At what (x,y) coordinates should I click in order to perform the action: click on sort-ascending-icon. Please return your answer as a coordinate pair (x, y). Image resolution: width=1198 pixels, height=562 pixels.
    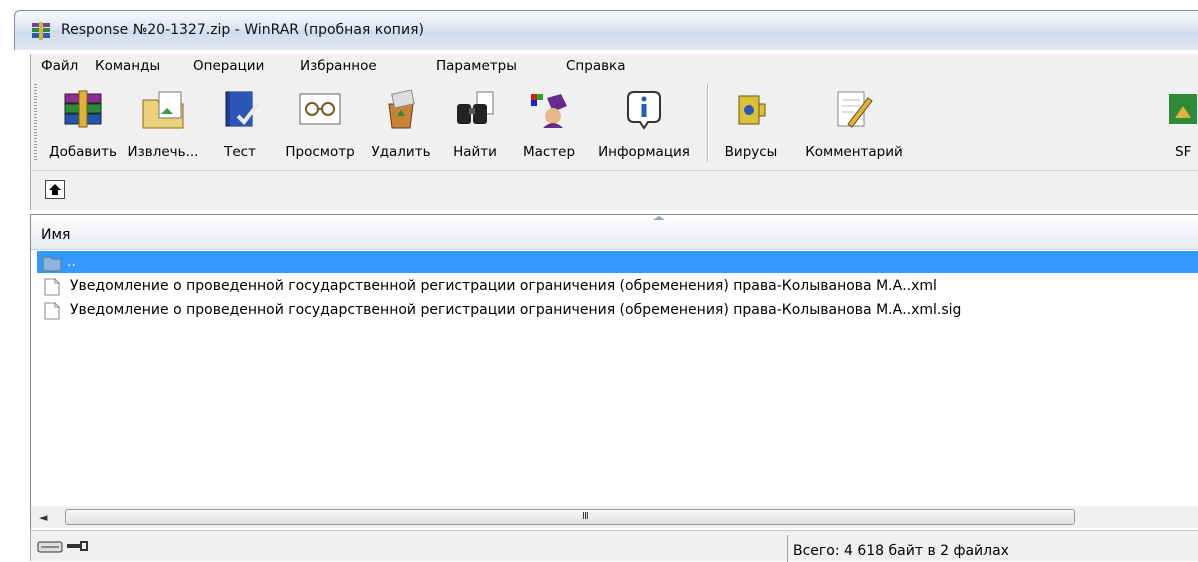
    Looking at the image, I should click on (659, 218).